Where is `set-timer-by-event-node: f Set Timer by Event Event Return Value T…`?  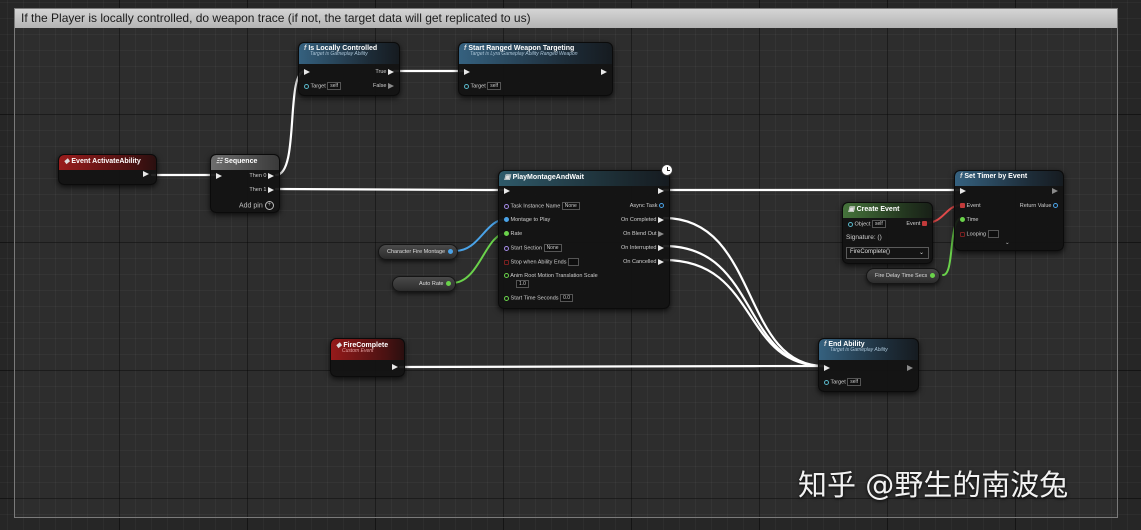
set-timer-by-event-node: f Set Timer by Event Event Return Value T… is located at coordinates (1009, 210).